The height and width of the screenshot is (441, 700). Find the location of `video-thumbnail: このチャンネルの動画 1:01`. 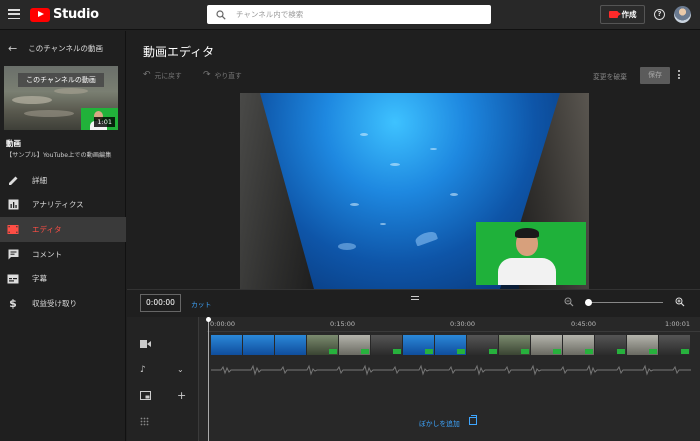

video-thumbnail: このチャンネルの動画 1:01 is located at coordinates (61, 98).